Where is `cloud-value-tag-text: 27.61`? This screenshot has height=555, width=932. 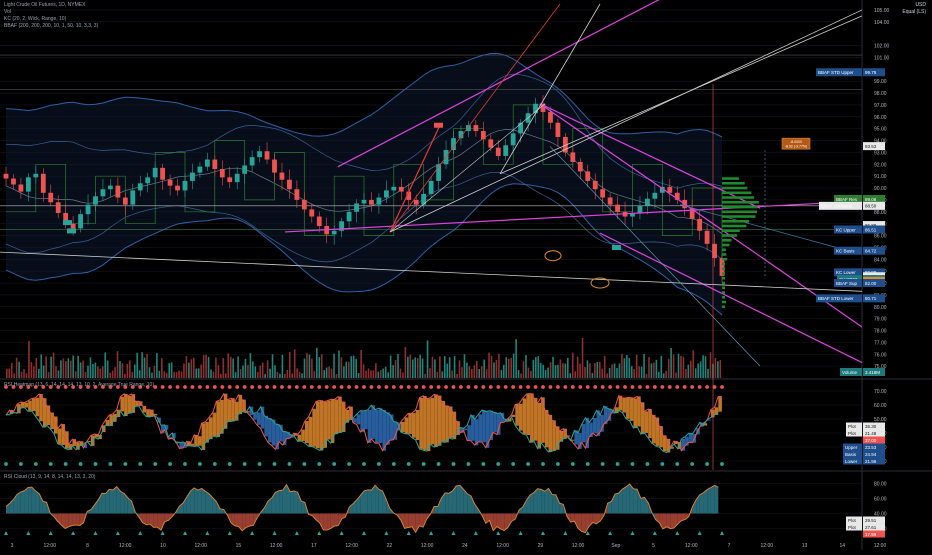 cloud-value-tag-text: 27.61 is located at coordinates (871, 527).